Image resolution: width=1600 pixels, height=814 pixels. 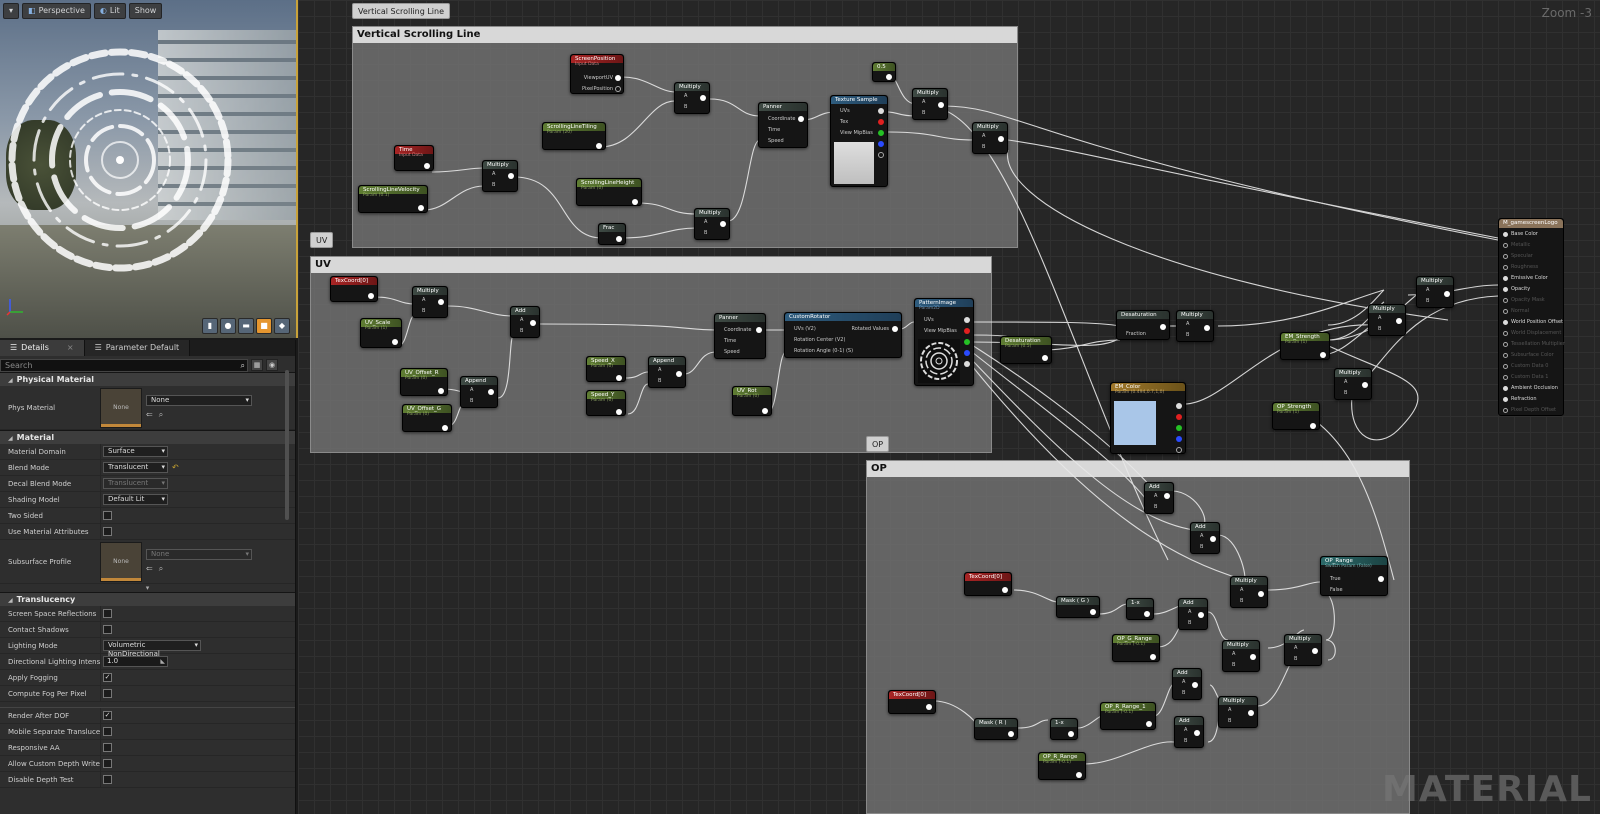 I want to click on node-em-color: EM_Color Param (0.494,0.7,1,0), so click(x=1148, y=418).